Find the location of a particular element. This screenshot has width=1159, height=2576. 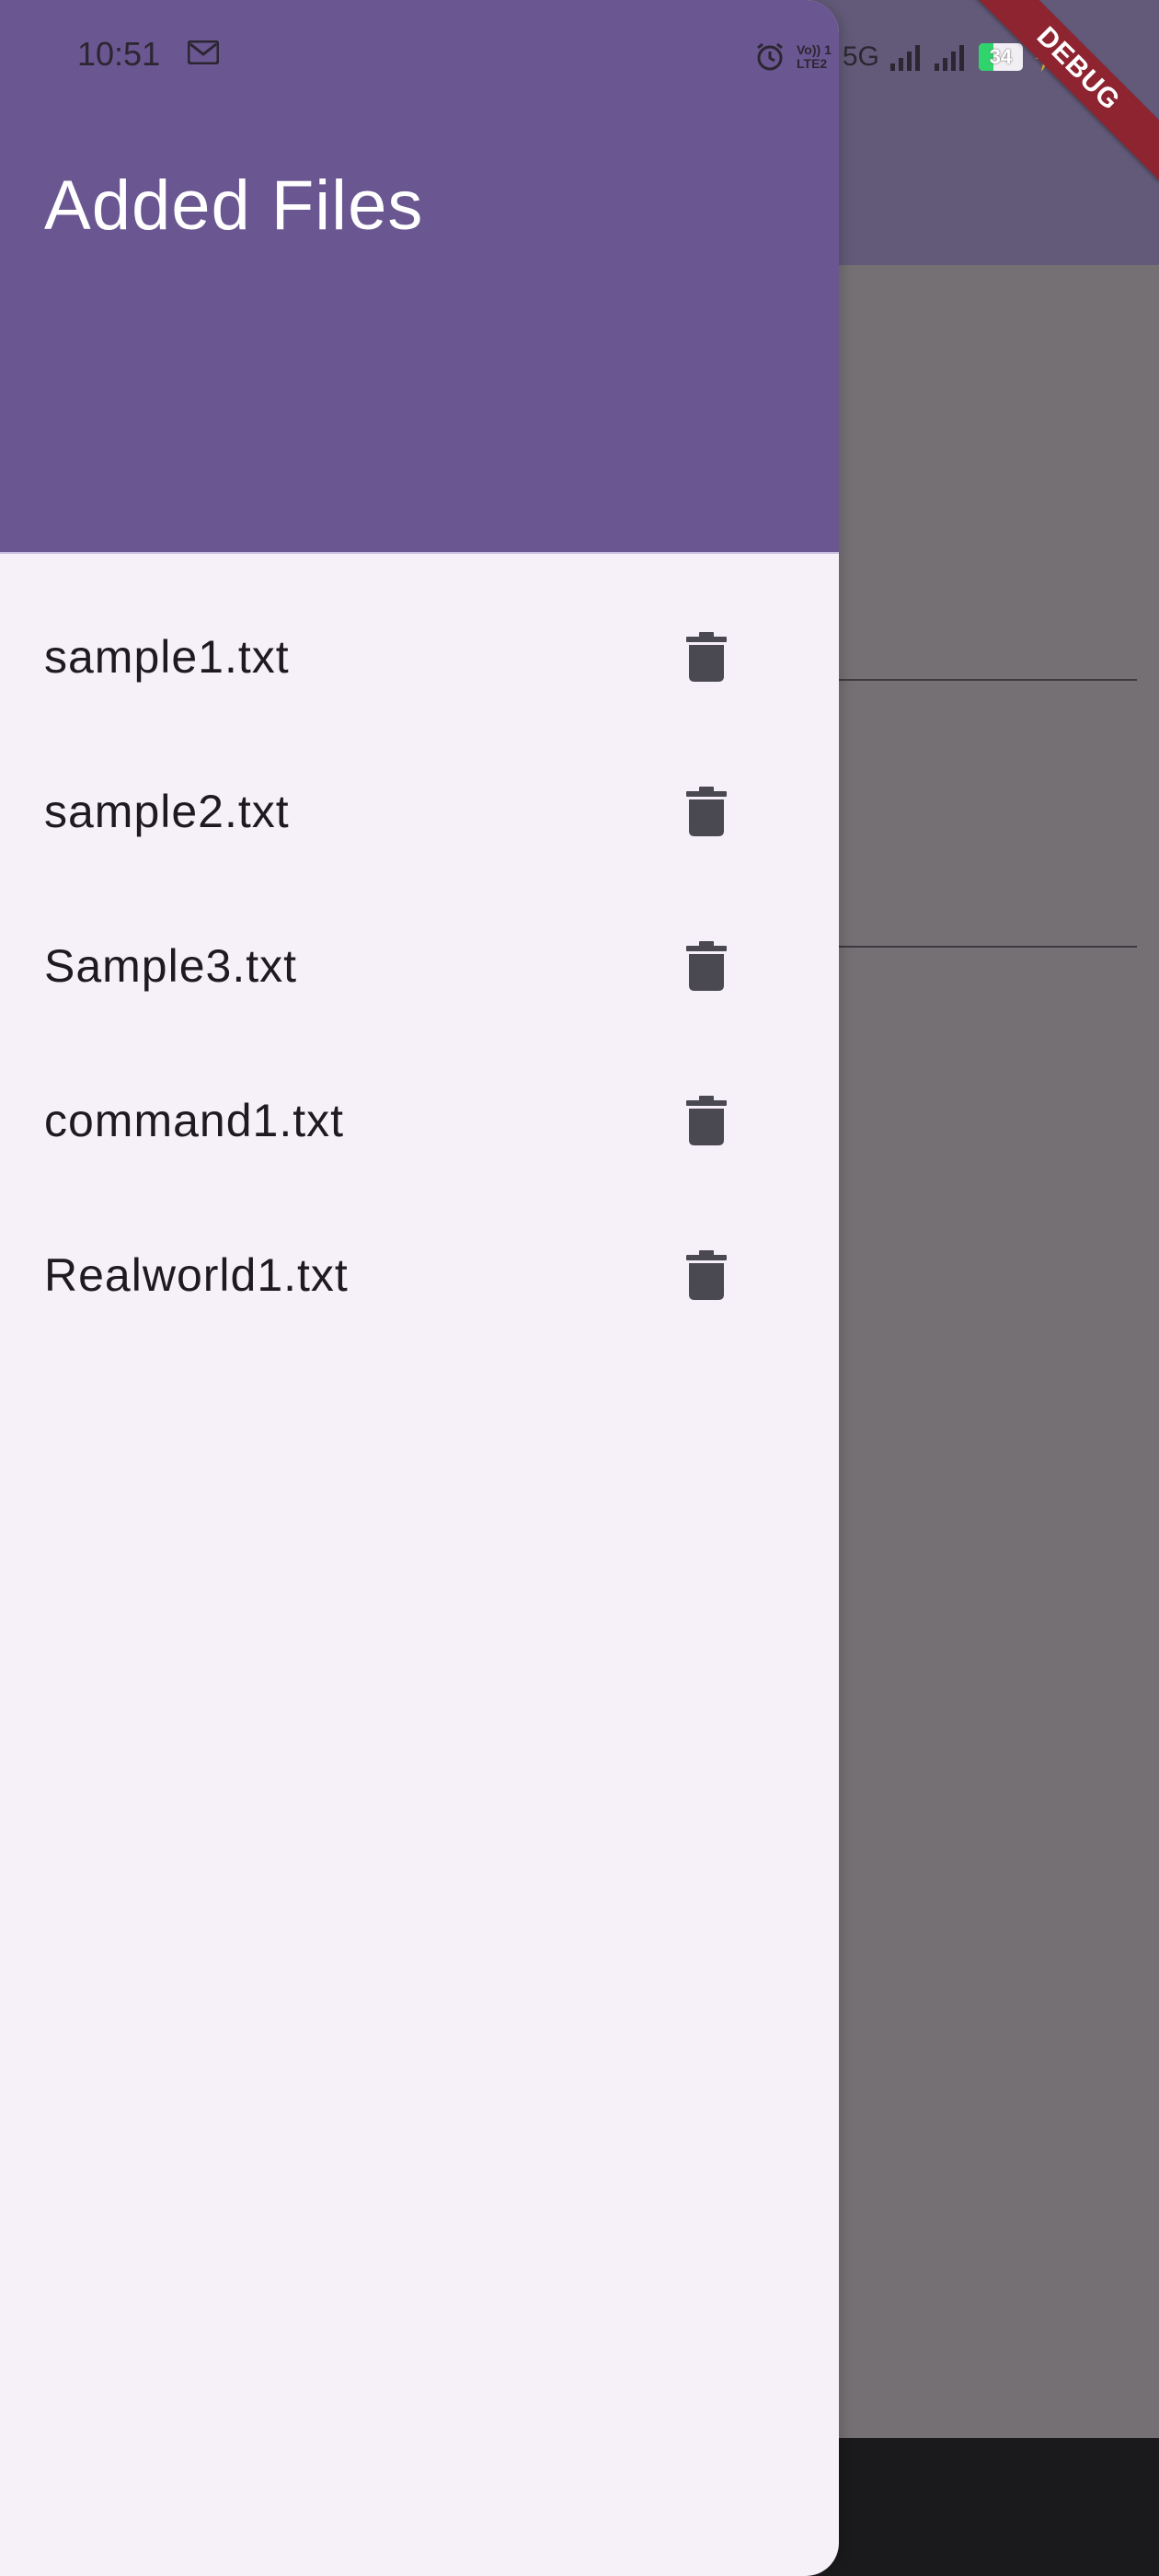

mail-notification-icon is located at coordinates (203, 52).